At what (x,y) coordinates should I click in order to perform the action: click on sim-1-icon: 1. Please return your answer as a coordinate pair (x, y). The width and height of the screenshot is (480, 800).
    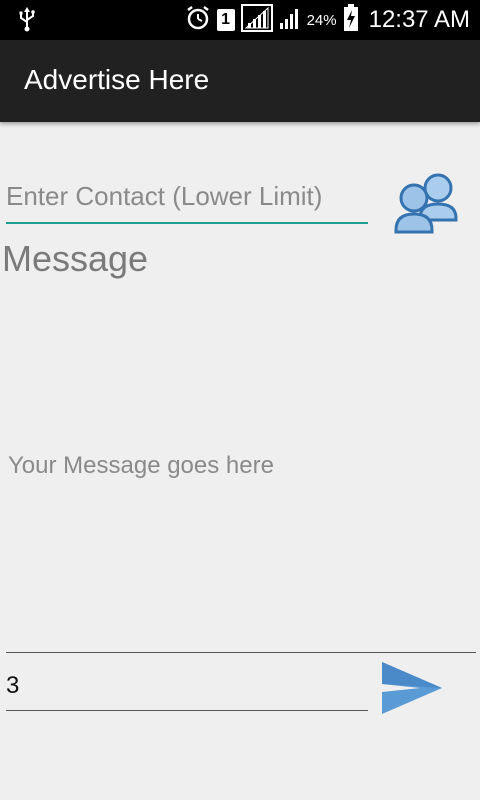
    Looking at the image, I should click on (225, 20).